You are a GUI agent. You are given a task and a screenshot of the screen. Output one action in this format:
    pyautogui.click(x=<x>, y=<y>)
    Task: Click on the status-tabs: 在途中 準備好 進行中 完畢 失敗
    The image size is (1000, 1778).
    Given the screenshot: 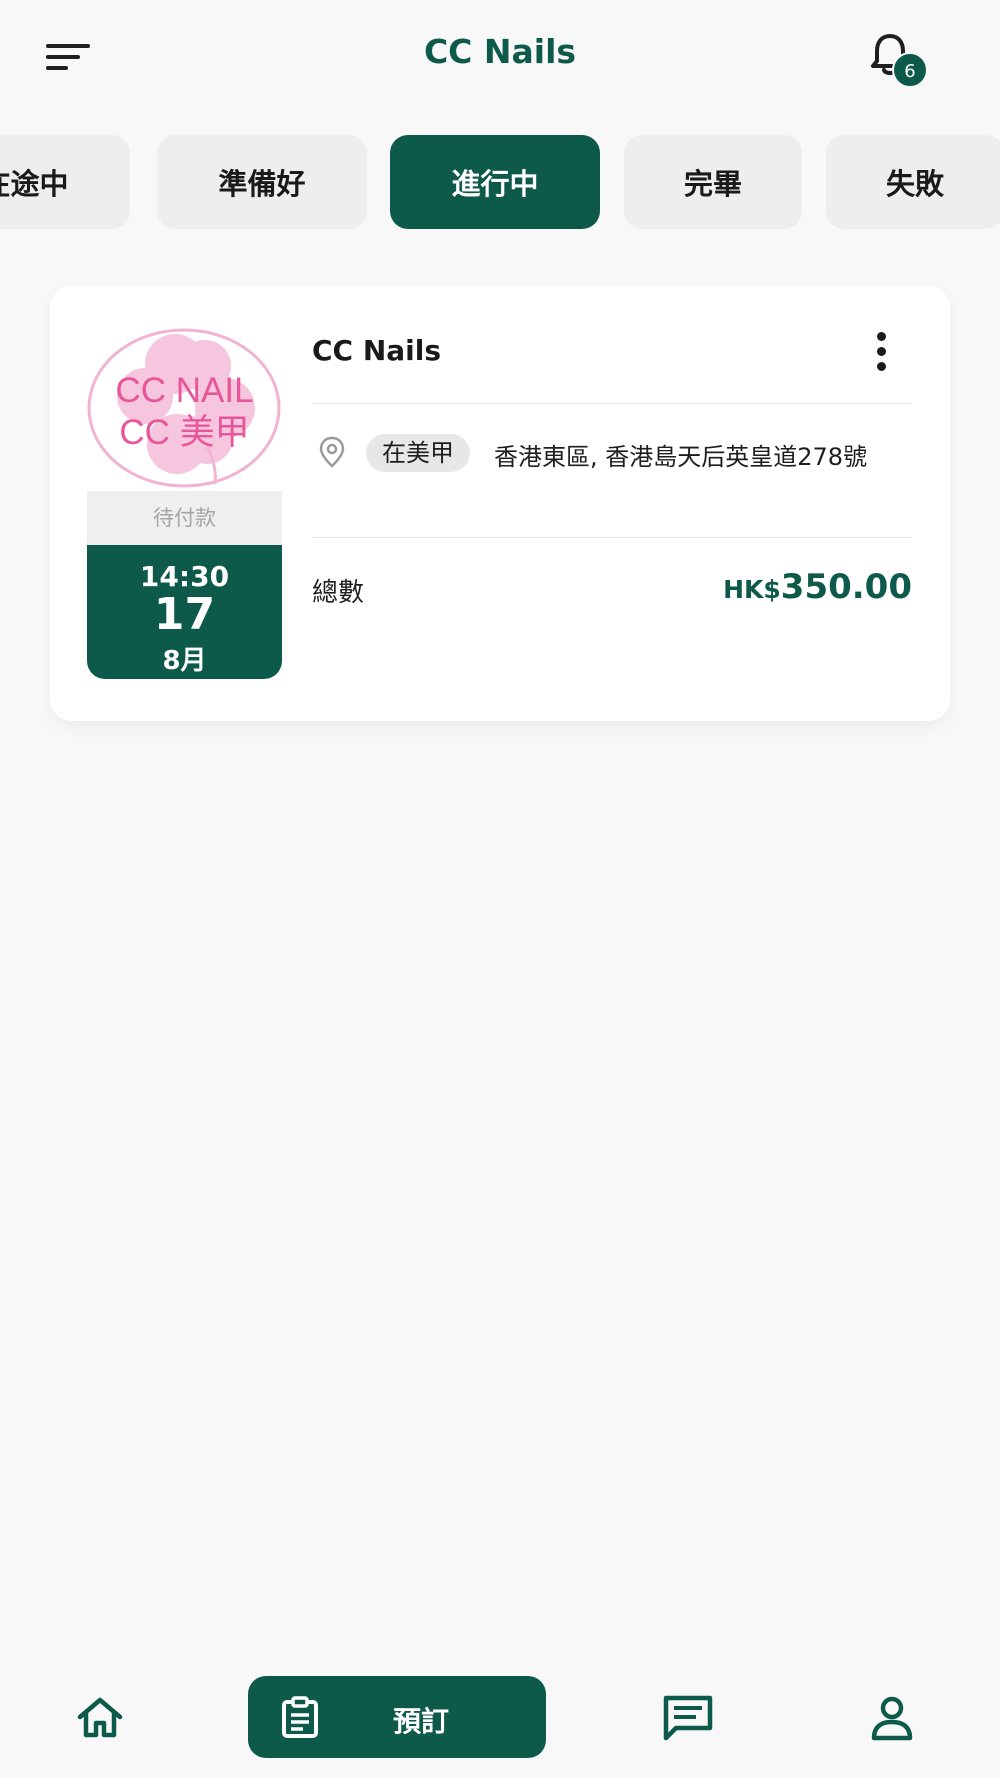 What is the action you would take?
    pyautogui.click(x=500, y=183)
    